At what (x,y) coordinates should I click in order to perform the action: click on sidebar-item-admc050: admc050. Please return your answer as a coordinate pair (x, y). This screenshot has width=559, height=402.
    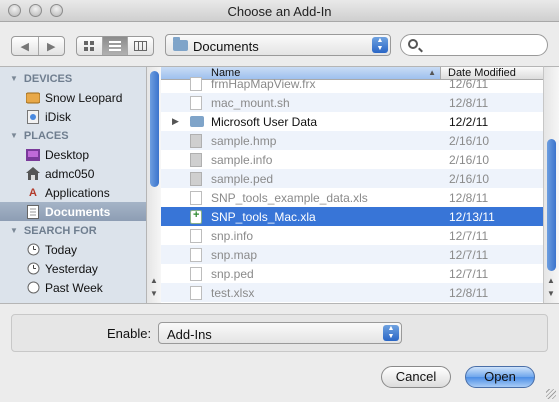
    Looking at the image, I should click on (73, 173).